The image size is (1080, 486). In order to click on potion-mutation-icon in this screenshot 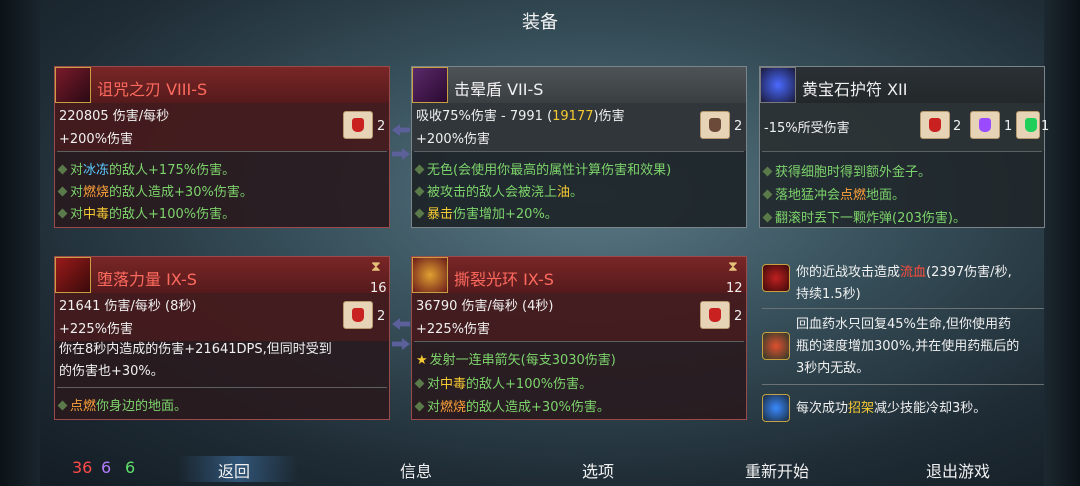, I will do `click(776, 346)`.